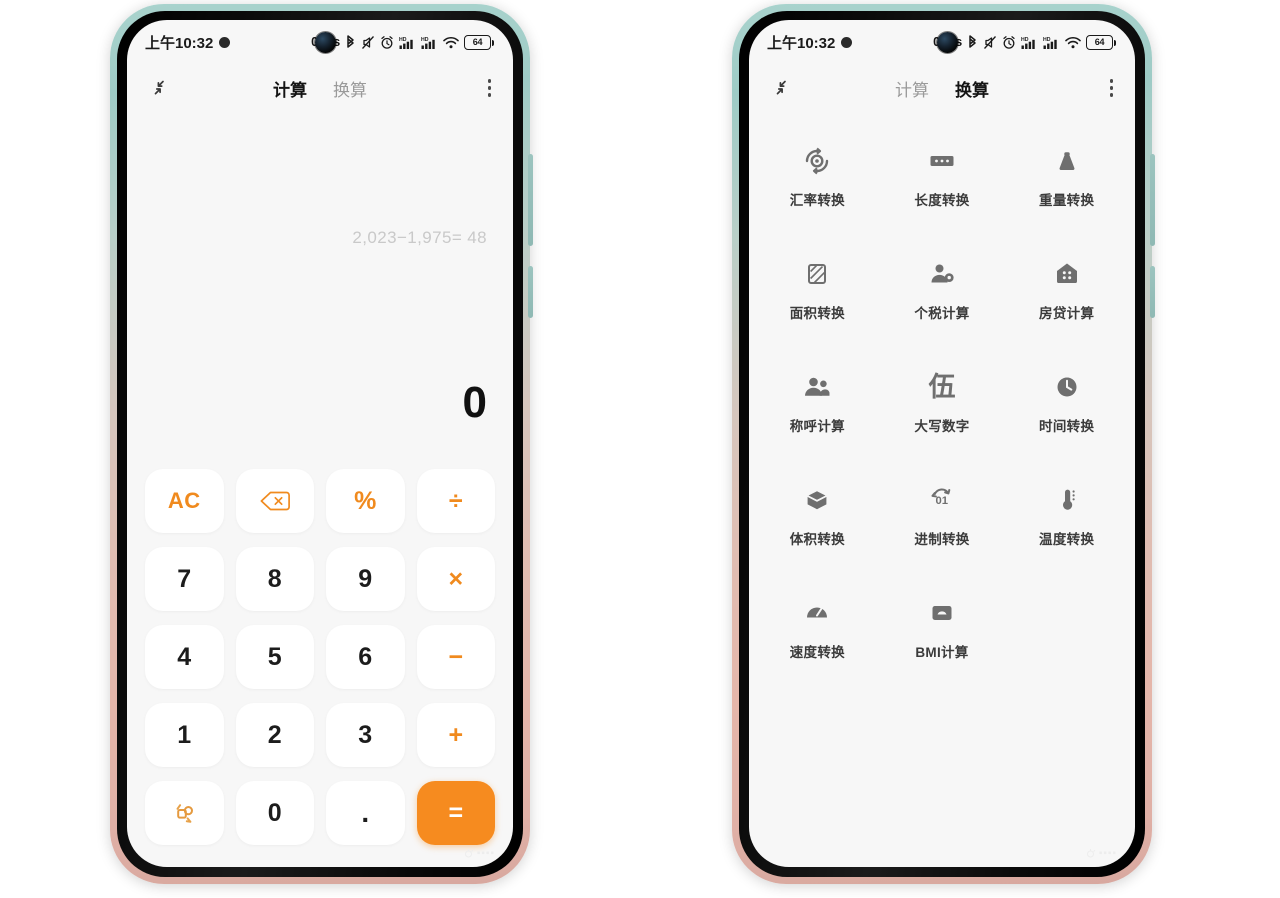 The image size is (1280, 898). Describe the element at coordinates (188, 42) in the screenshot. I see `status-bar-left: 上午10:32` at that location.